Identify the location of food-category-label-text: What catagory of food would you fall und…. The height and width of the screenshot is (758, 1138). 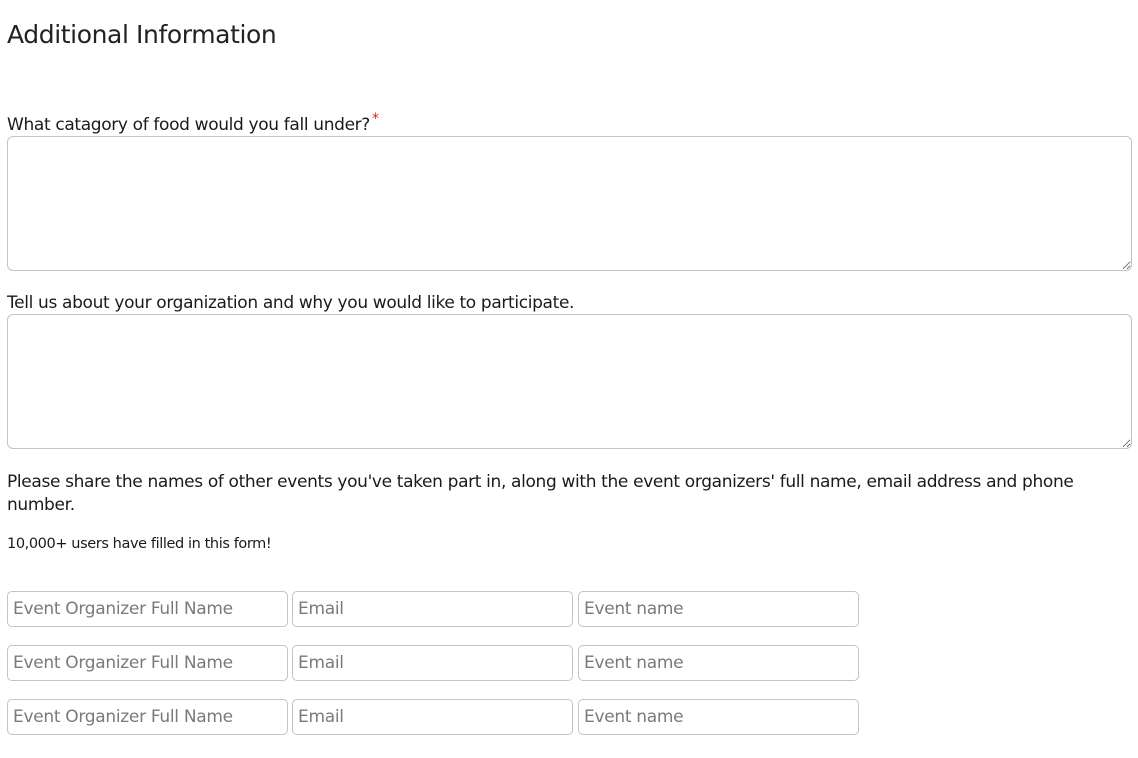
(188, 125).